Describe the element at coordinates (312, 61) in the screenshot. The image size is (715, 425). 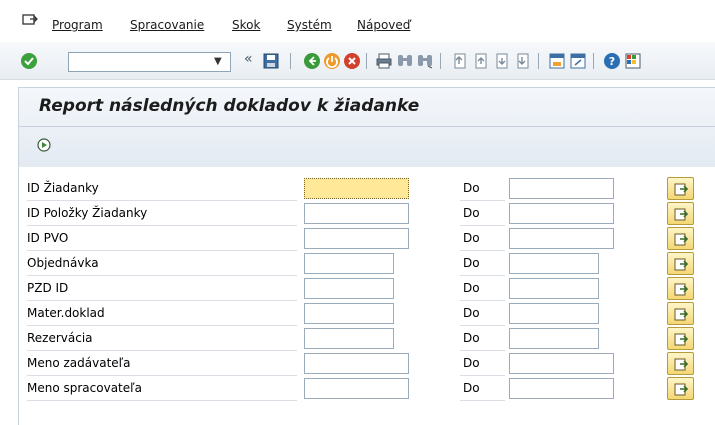
I see `back-icon` at that location.